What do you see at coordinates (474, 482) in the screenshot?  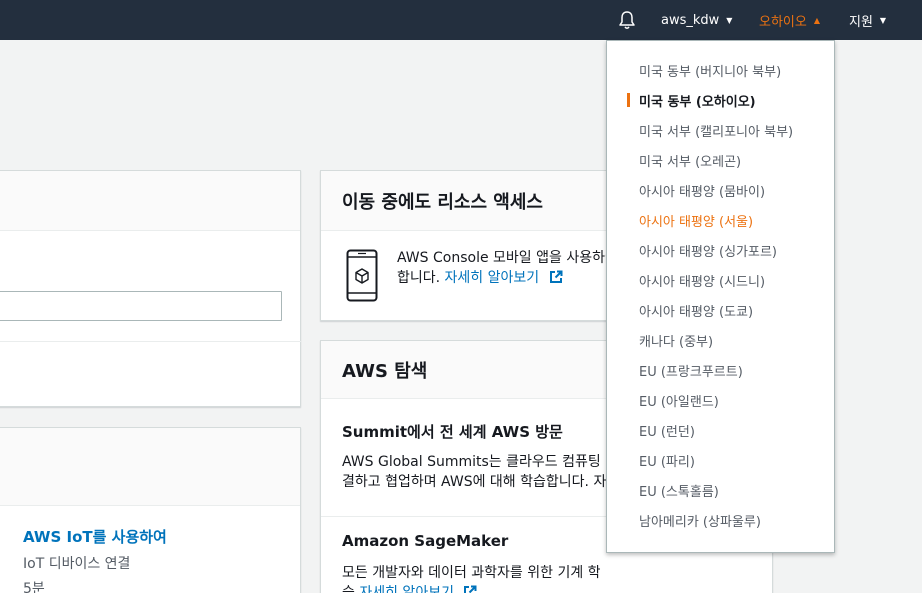 I see `summit-article-text-2: 결하고 협업하며 AWS에 대해 학습합니다. 자` at bounding box center [474, 482].